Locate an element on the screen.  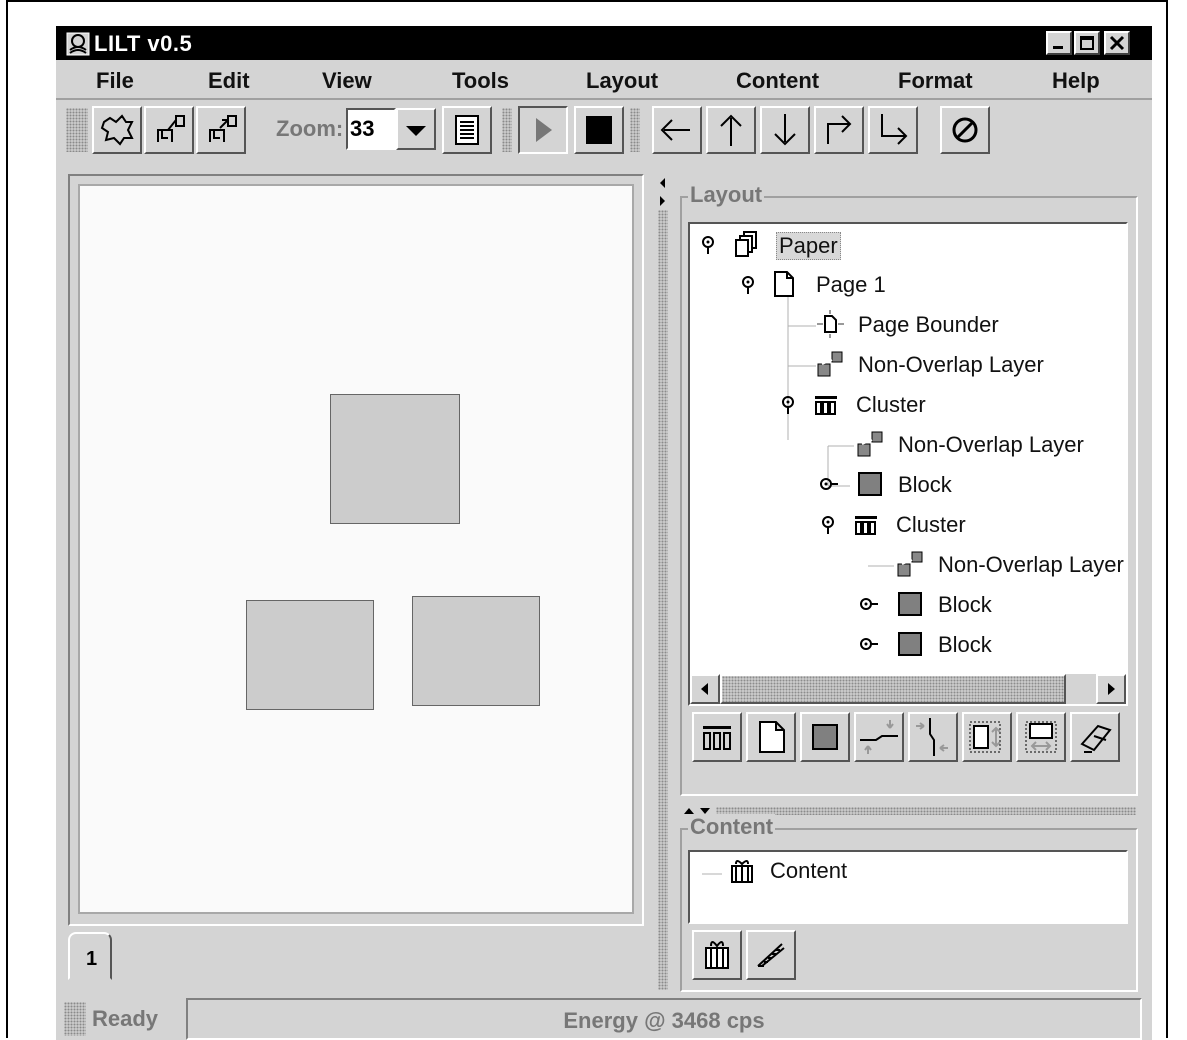
zoom-input: 33 is located at coordinates (371, 129).